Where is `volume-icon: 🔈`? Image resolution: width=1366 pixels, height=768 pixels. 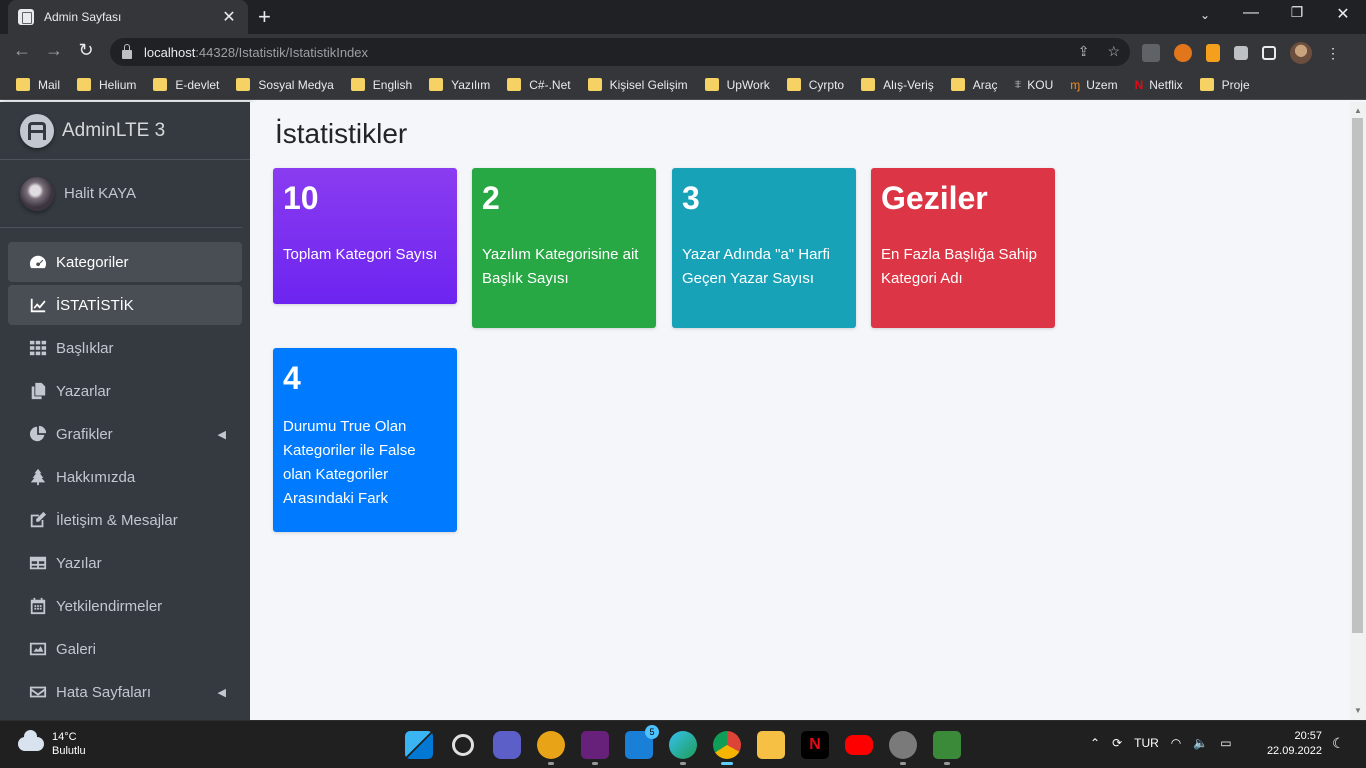
volume-icon: 🔈 is located at coordinates (1200, 743).